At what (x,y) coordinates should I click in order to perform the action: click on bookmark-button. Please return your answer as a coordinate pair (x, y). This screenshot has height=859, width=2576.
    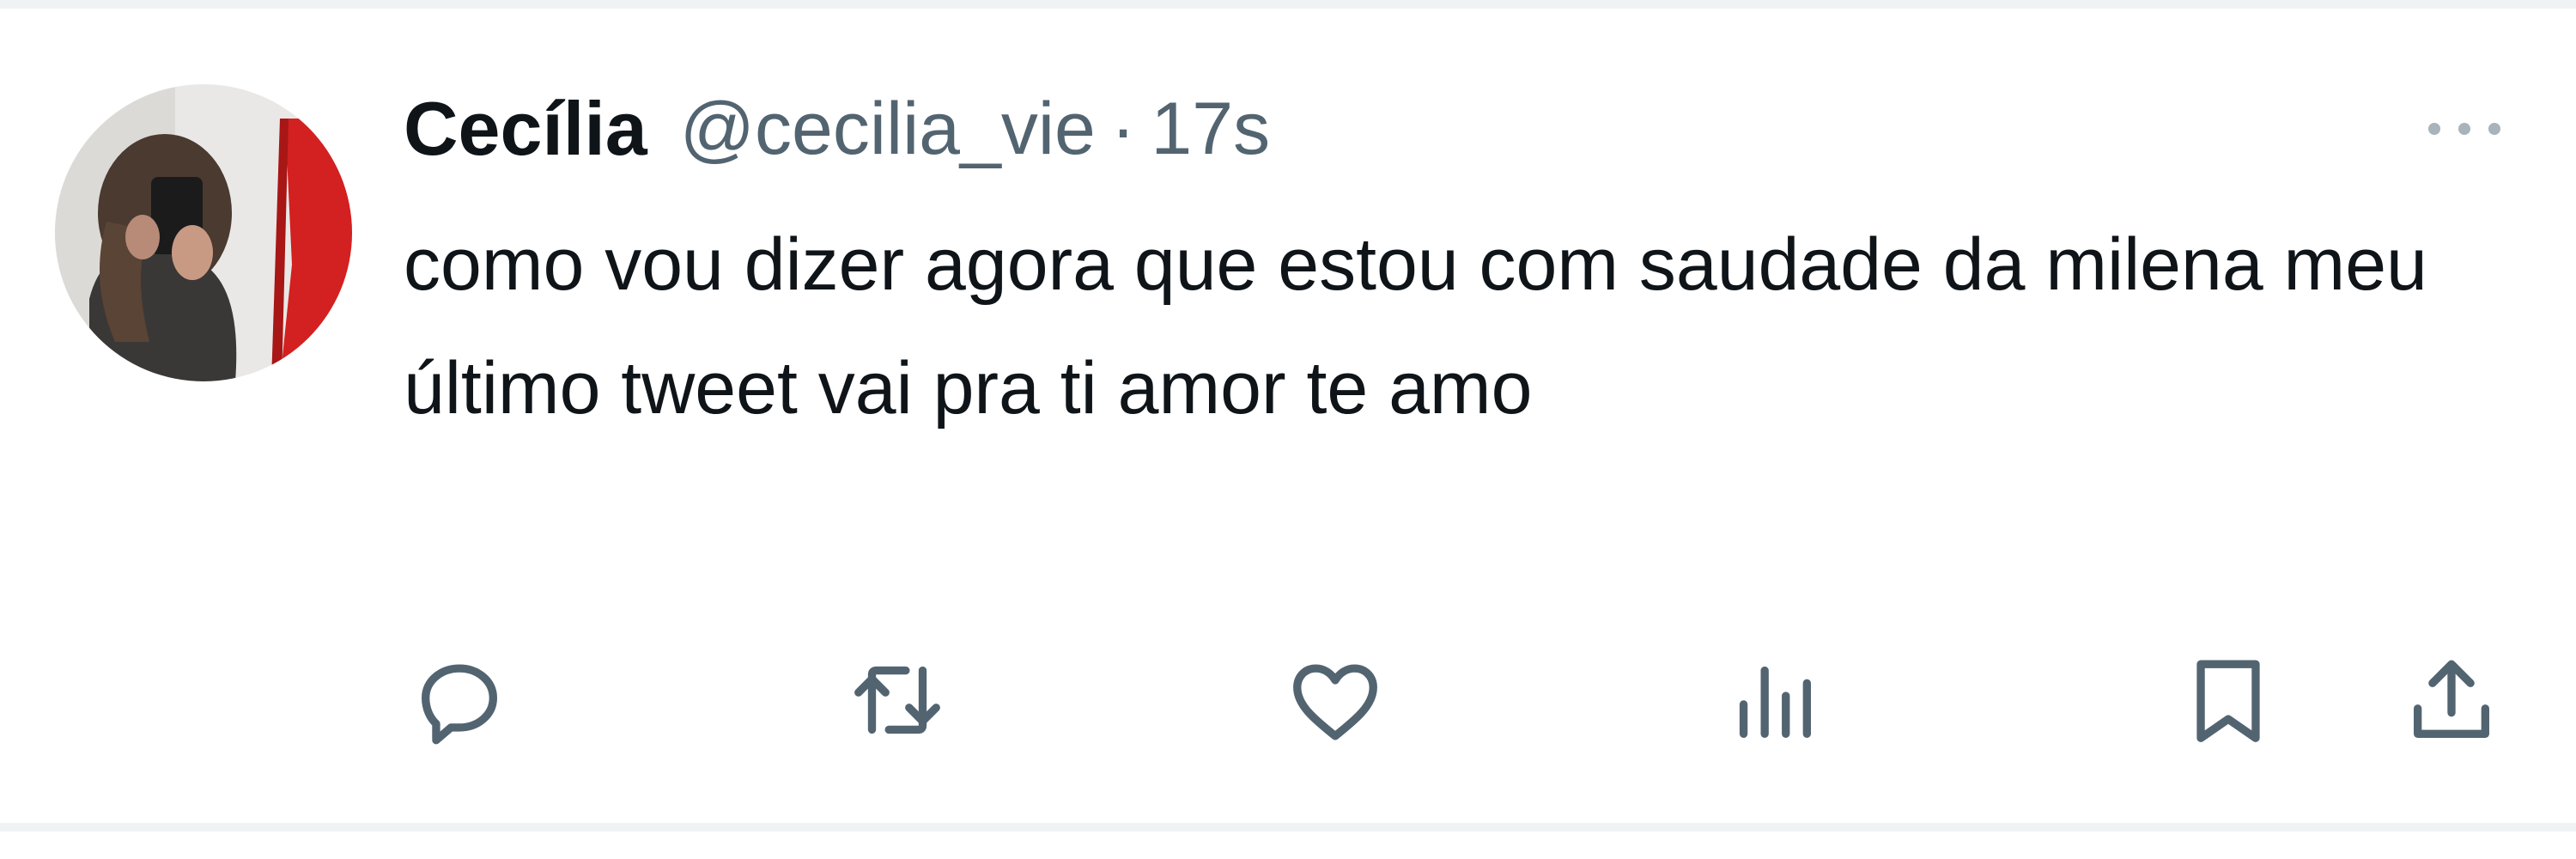
    Looking at the image, I should click on (2228, 700).